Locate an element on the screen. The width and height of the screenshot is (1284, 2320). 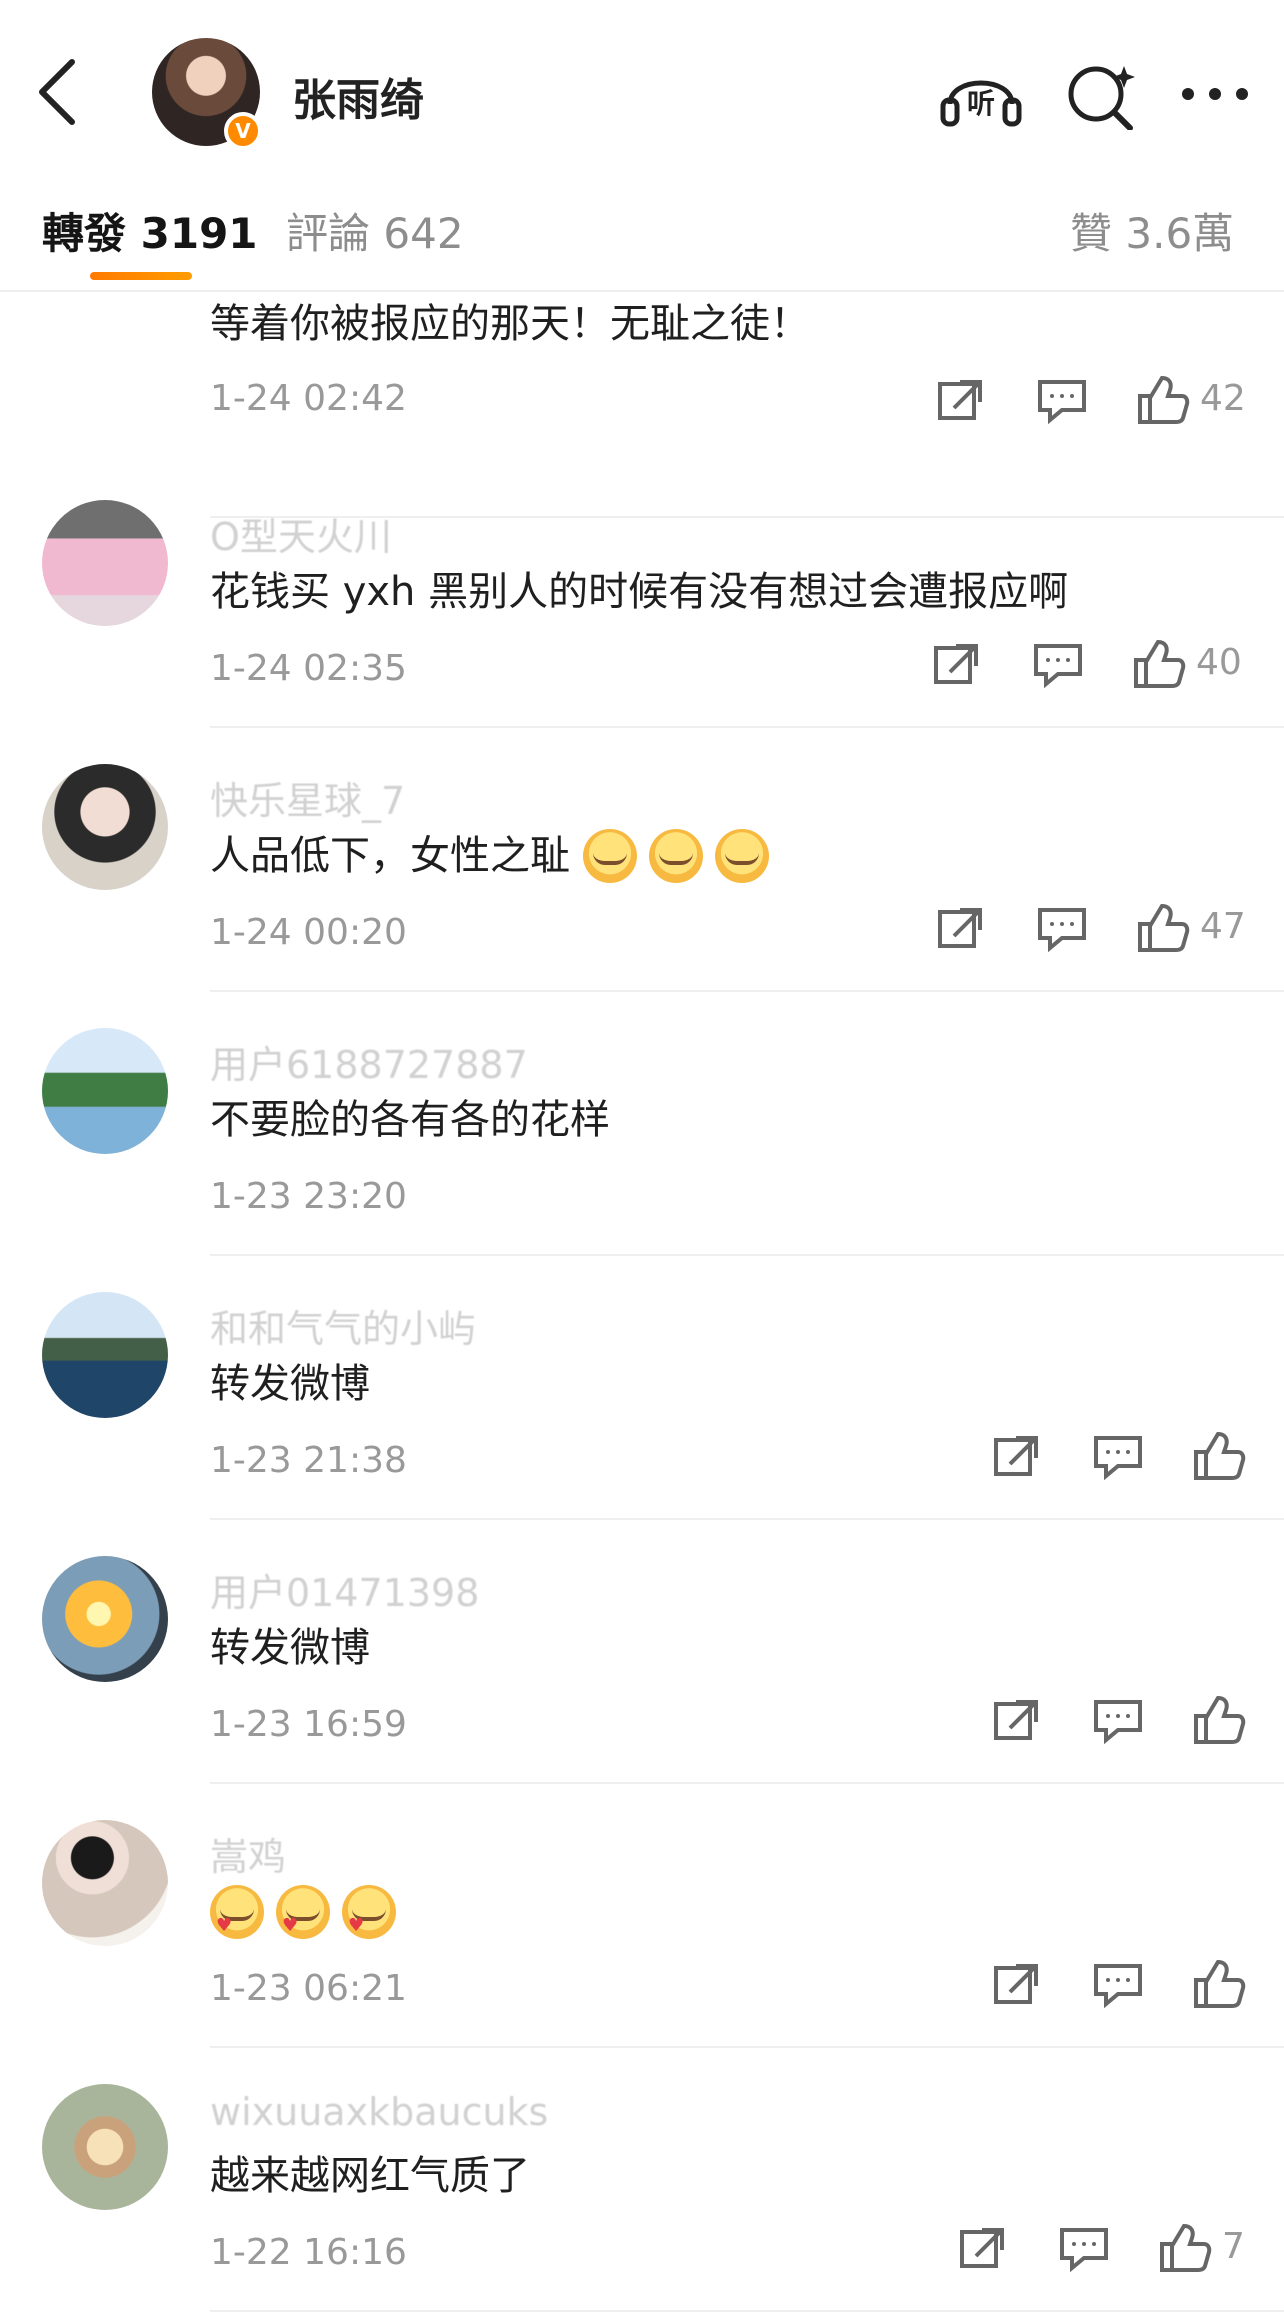
nickname: 用户6188727887 is located at coordinates (369, 1061).